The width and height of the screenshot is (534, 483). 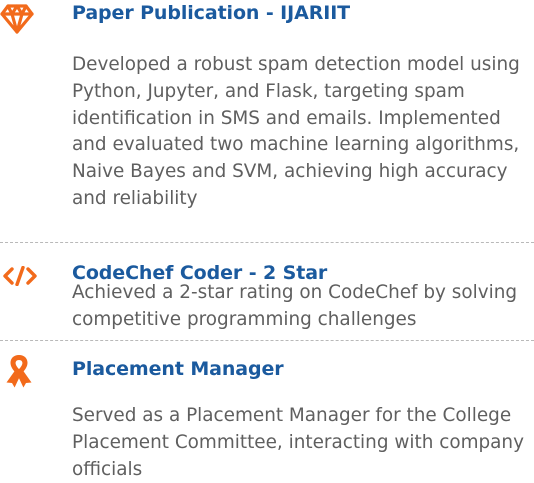 What do you see at coordinates (178, 369) in the screenshot?
I see `achievement-title: Placement Manager` at bounding box center [178, 369].